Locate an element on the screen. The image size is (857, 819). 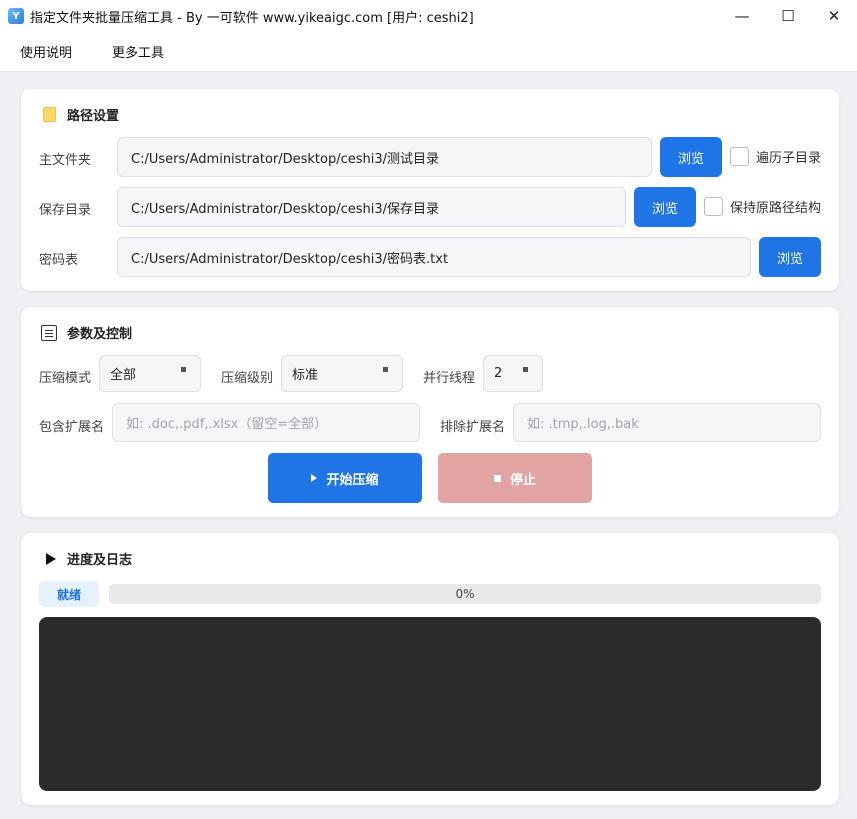
params-title: 参数及控制 is located at coordinates (100, 334).